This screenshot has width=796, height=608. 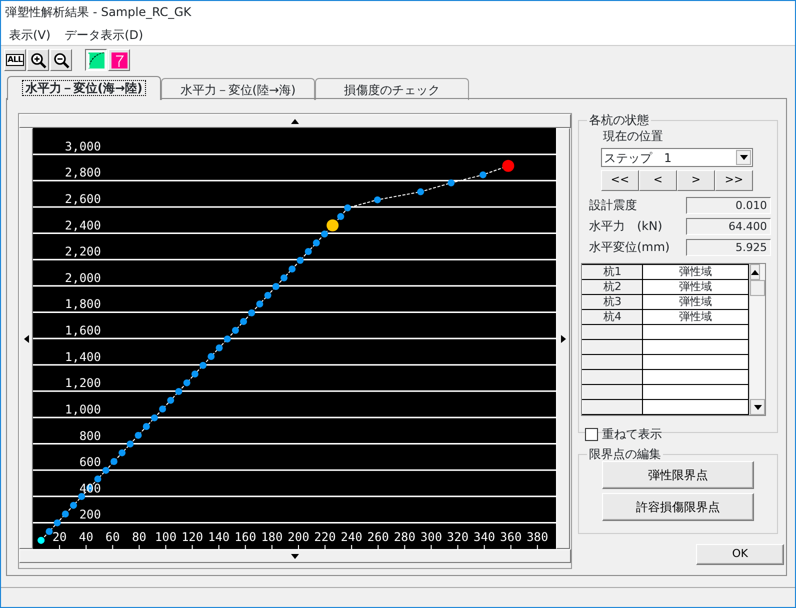 What do you see at coordinates (537, 537) in the screenshot?
I see `x-tick-label: 380` at bounding box center [537, 537].